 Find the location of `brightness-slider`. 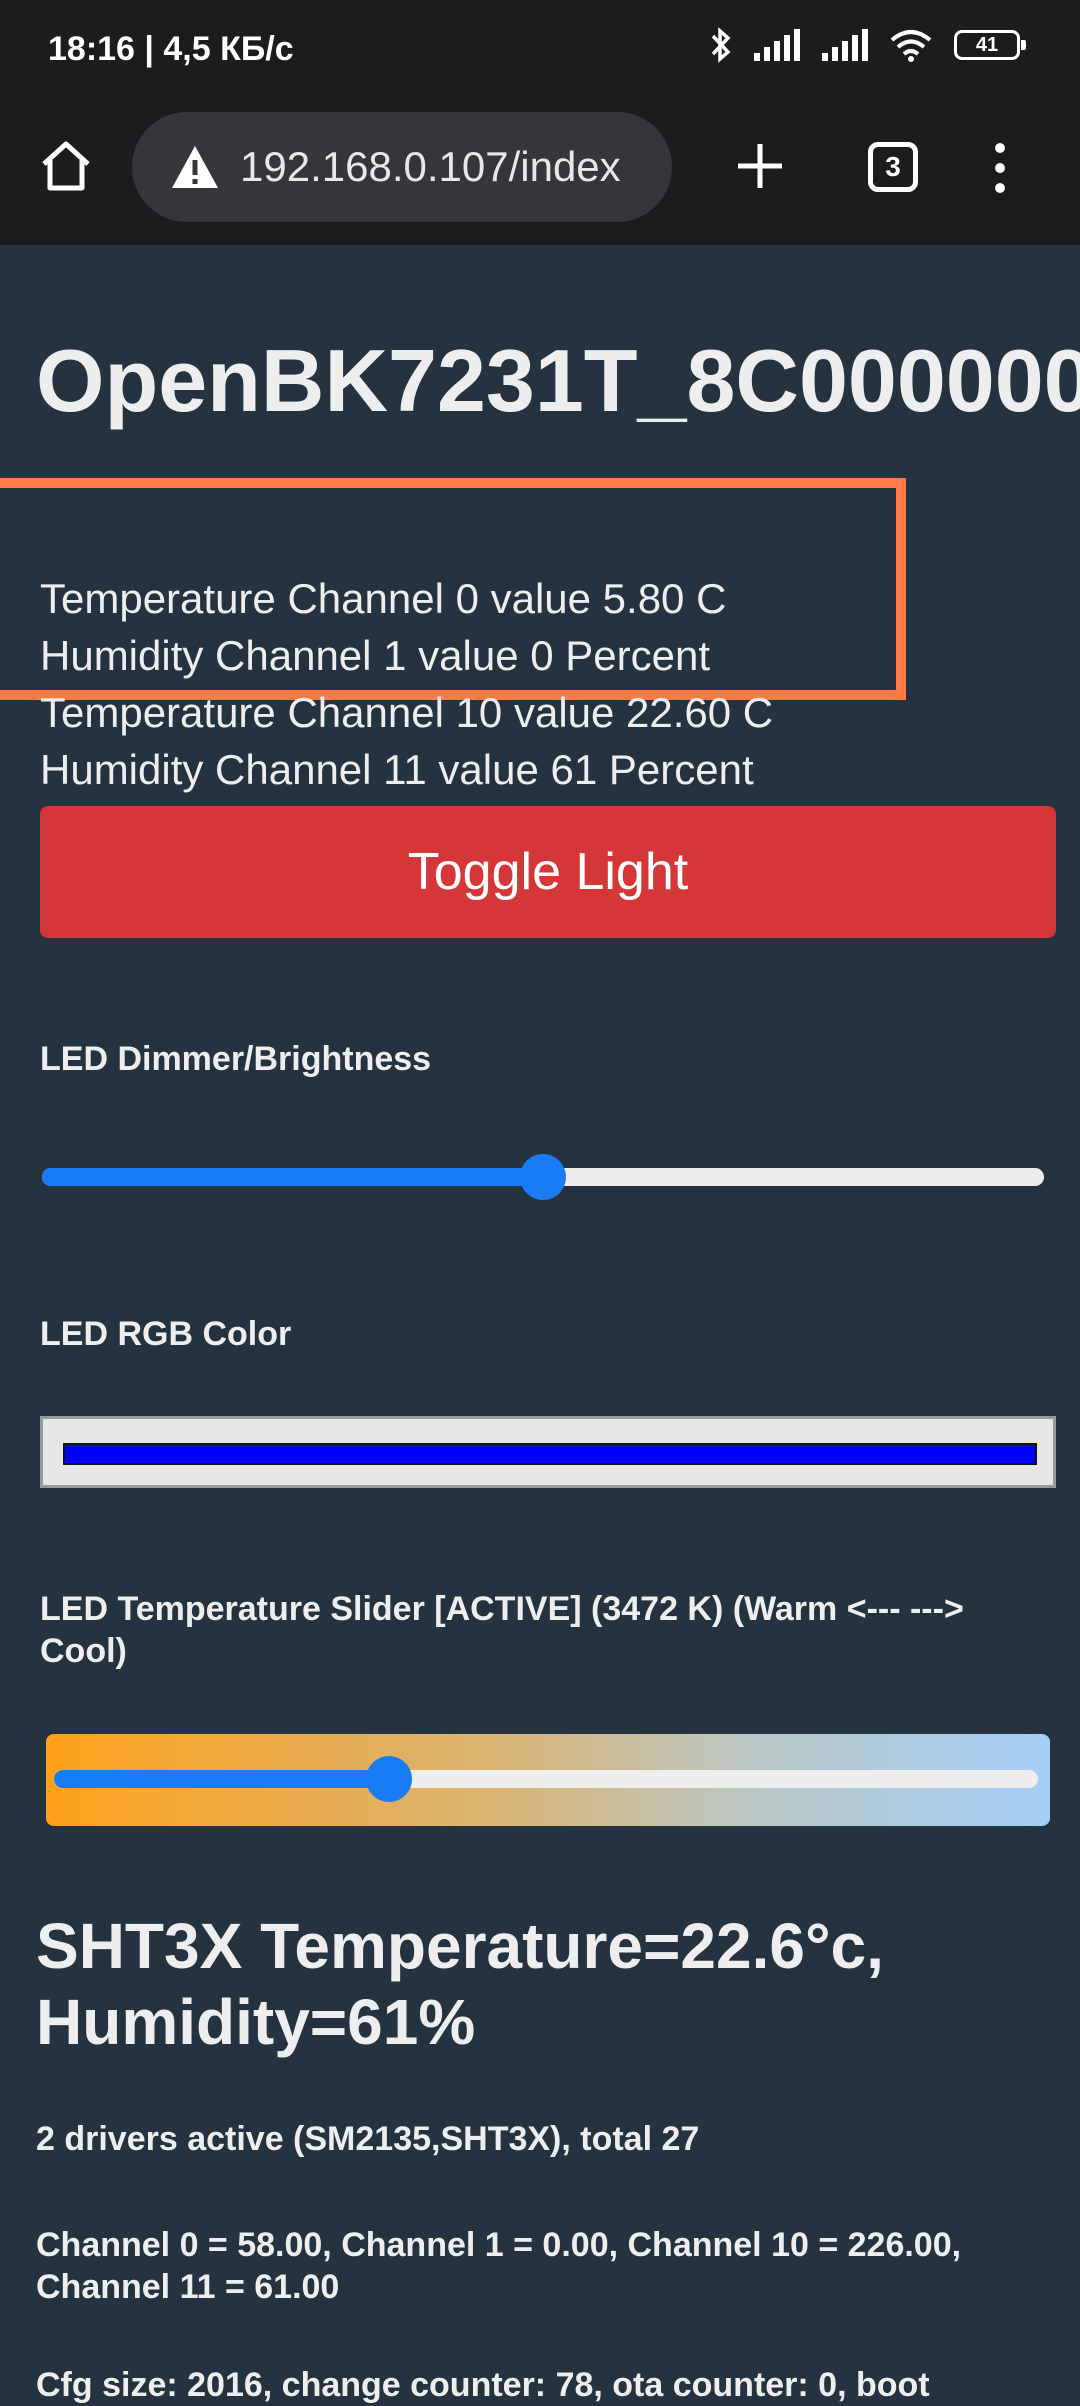

brightness-slider is located at coordinates (543, 1177).